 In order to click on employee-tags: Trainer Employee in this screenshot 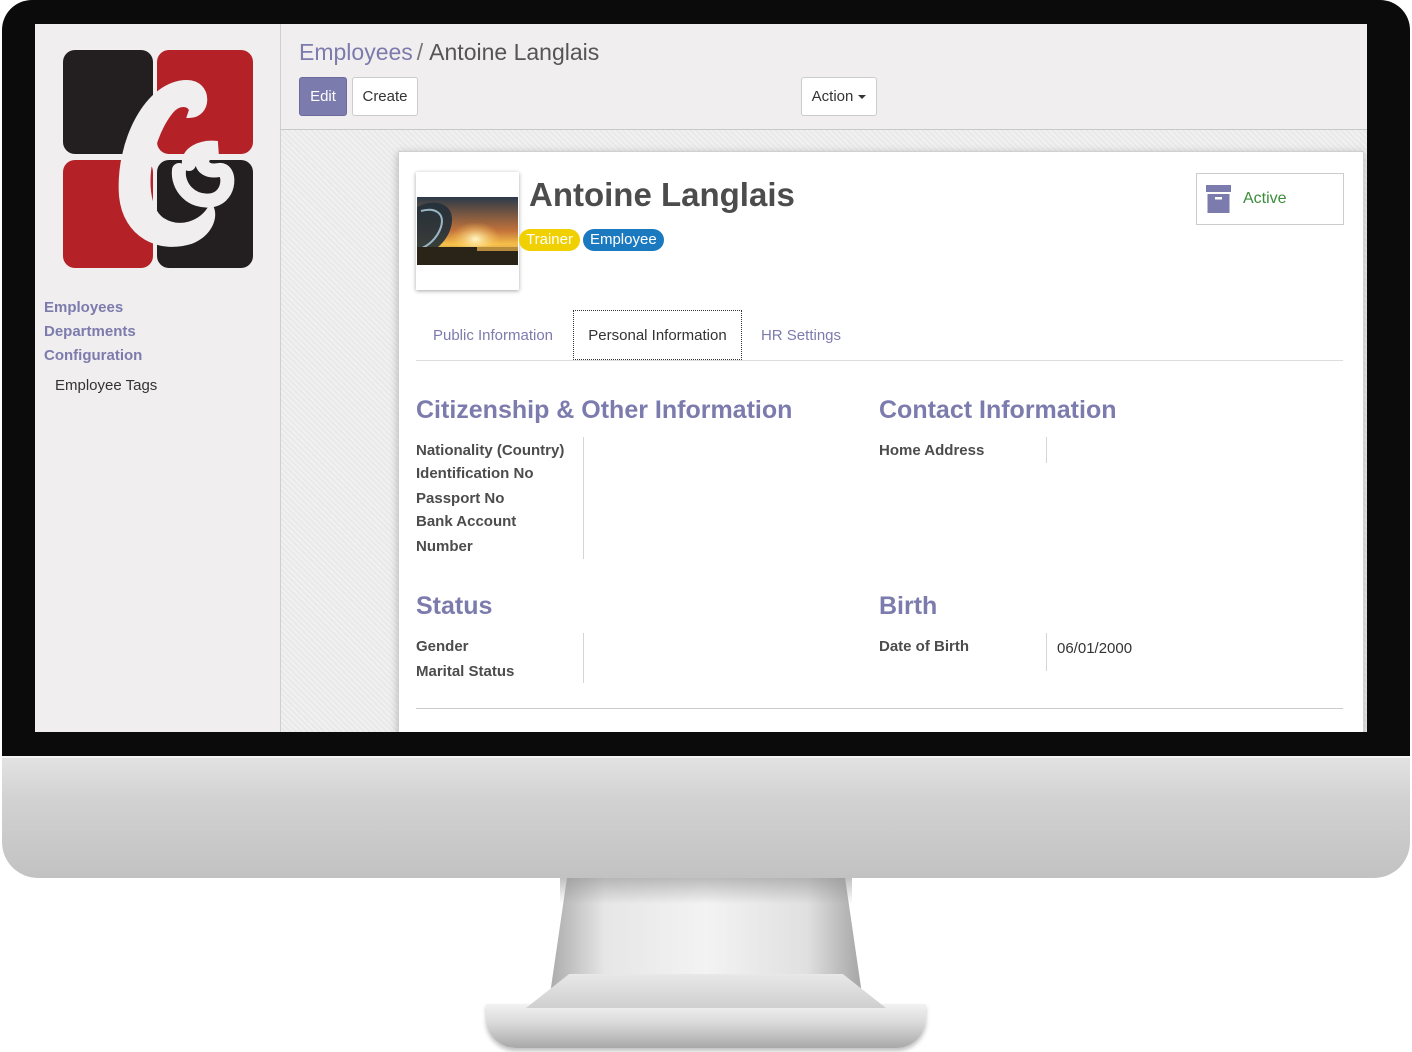, I will do `click(591, 240)`.